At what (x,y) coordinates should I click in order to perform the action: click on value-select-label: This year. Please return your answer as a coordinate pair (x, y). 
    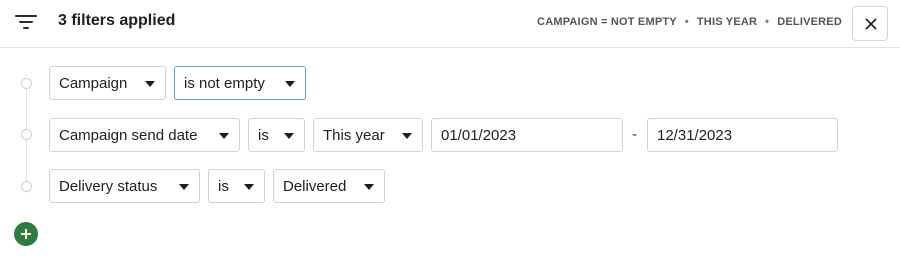
    Looking at the image, I should click on (354, 135).